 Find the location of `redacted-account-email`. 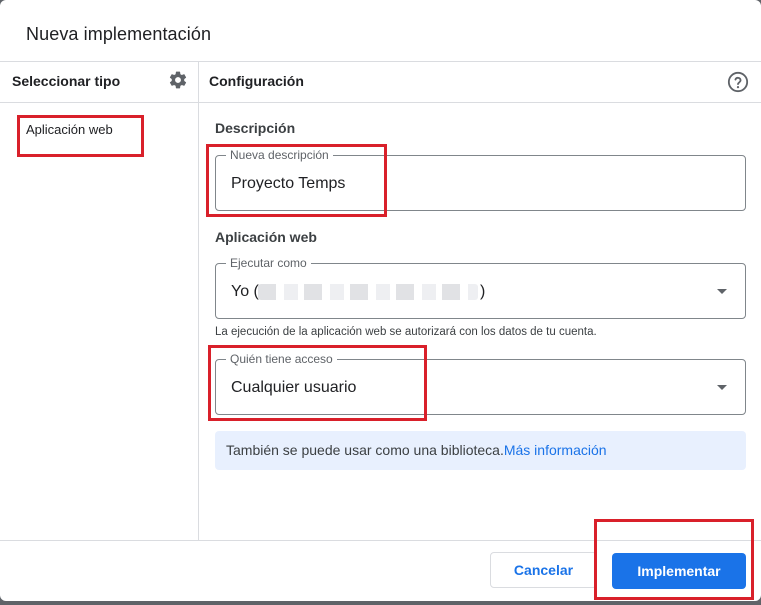

redacted-account-email is located at coordinates (368, 292).